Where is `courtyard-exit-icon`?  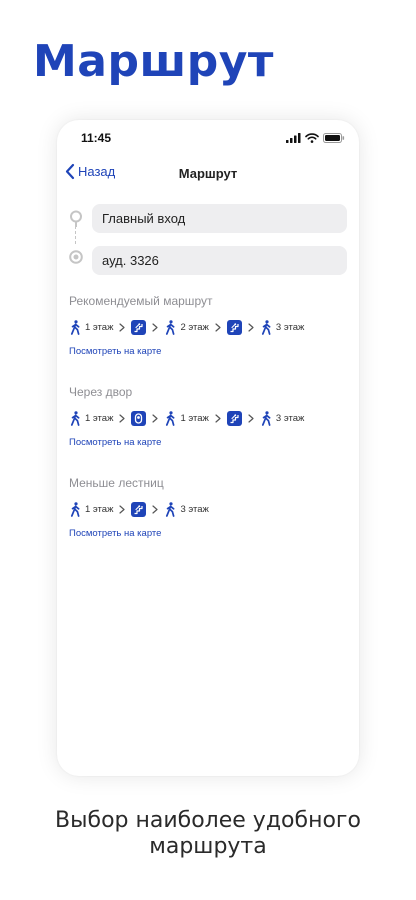
courtyard-exit-icon is located at coordinates (139, 418).